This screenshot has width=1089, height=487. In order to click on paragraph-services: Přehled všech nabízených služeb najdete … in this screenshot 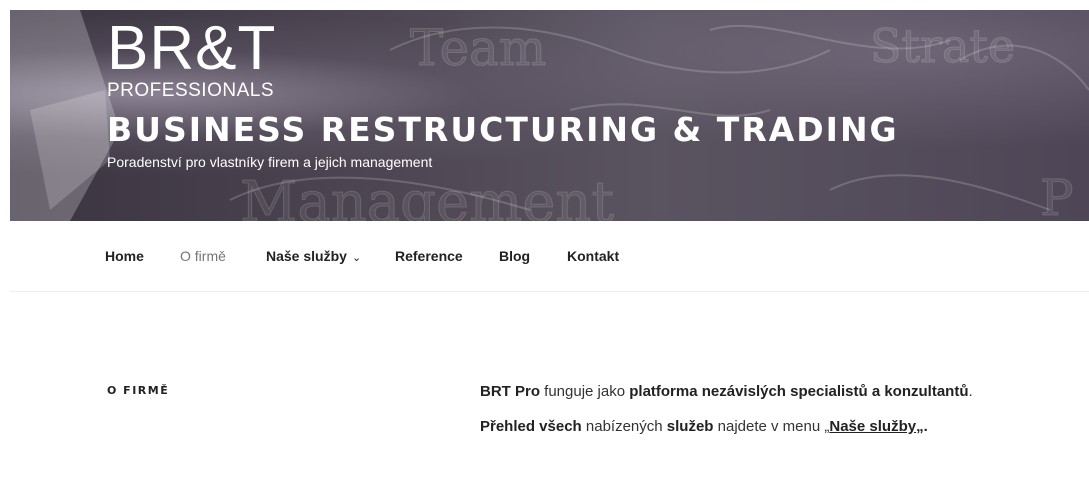, I will do `click(730, 426)`.